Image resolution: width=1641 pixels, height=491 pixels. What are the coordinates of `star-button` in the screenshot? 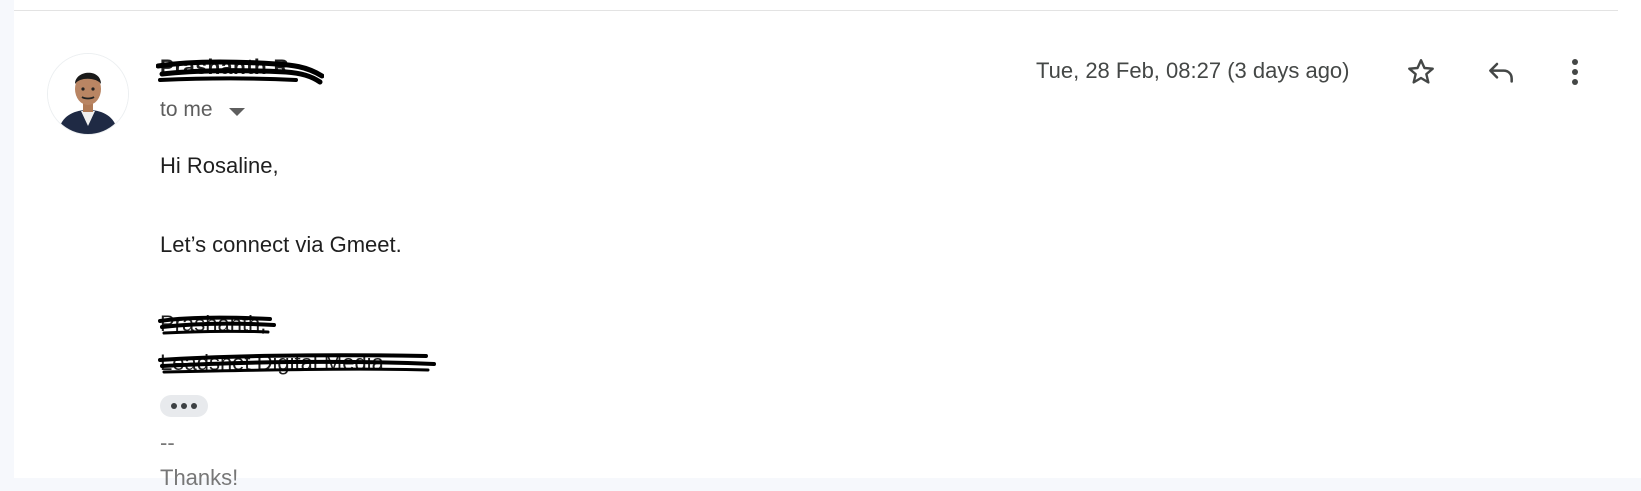 It's located at (1421, 72).